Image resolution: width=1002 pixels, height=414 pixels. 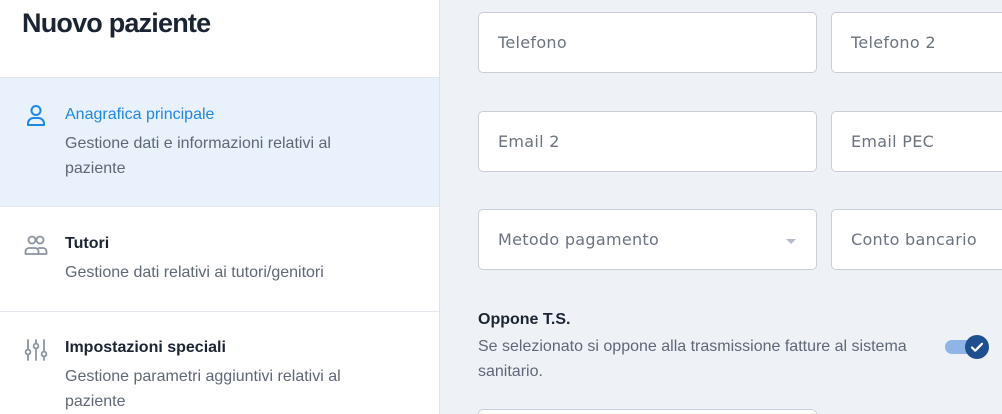 I want to click on telefono-field, so click(x=647, y=42).